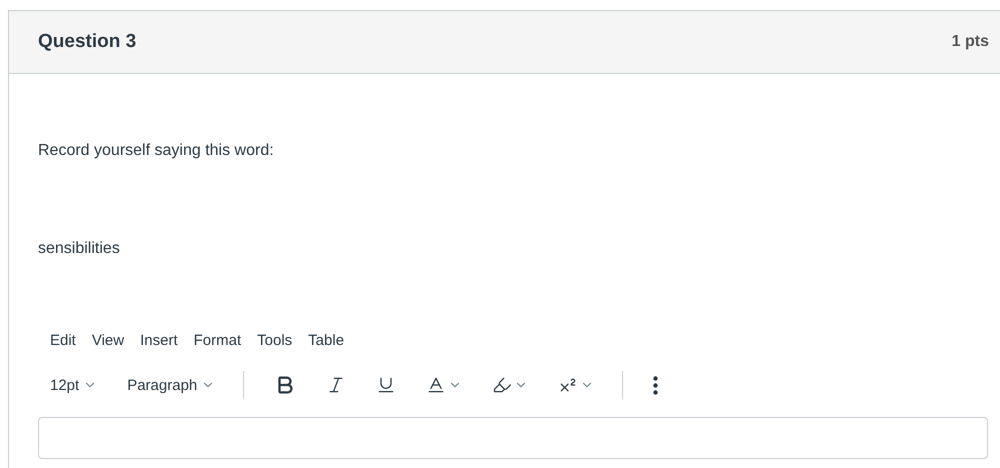  I want to click on menu-item: Tools, so click(274, 340).